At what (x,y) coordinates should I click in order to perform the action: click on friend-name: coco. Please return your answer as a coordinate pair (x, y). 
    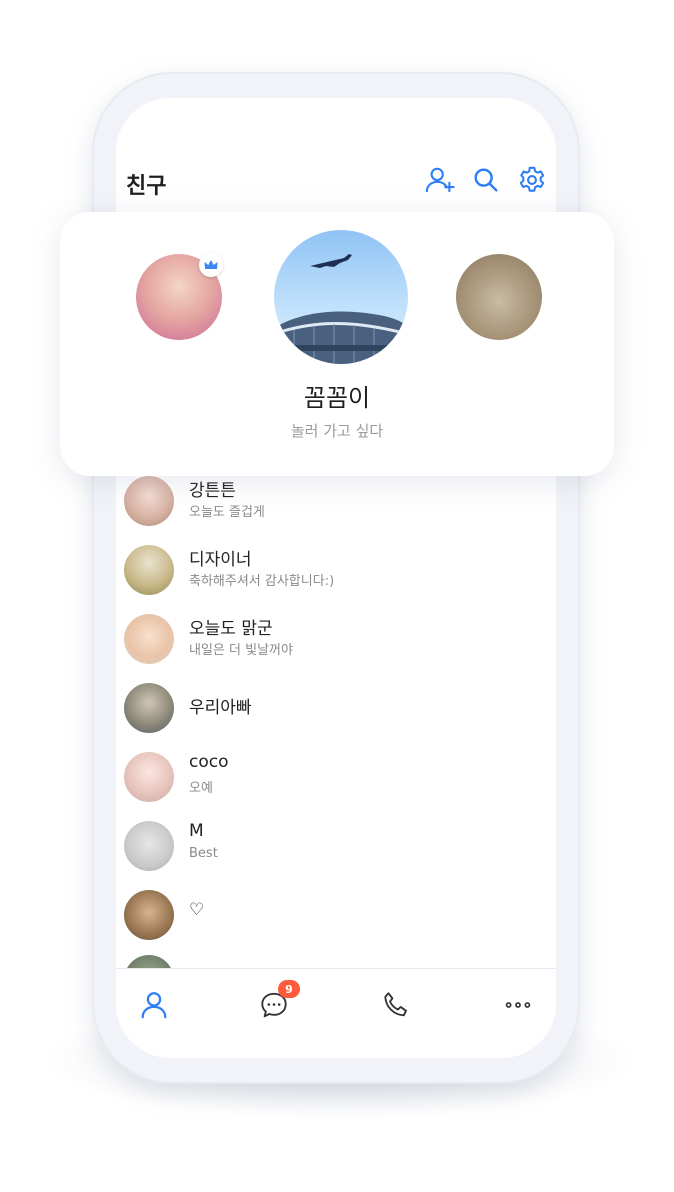
    Looking at the image, I should click on (209, 762).